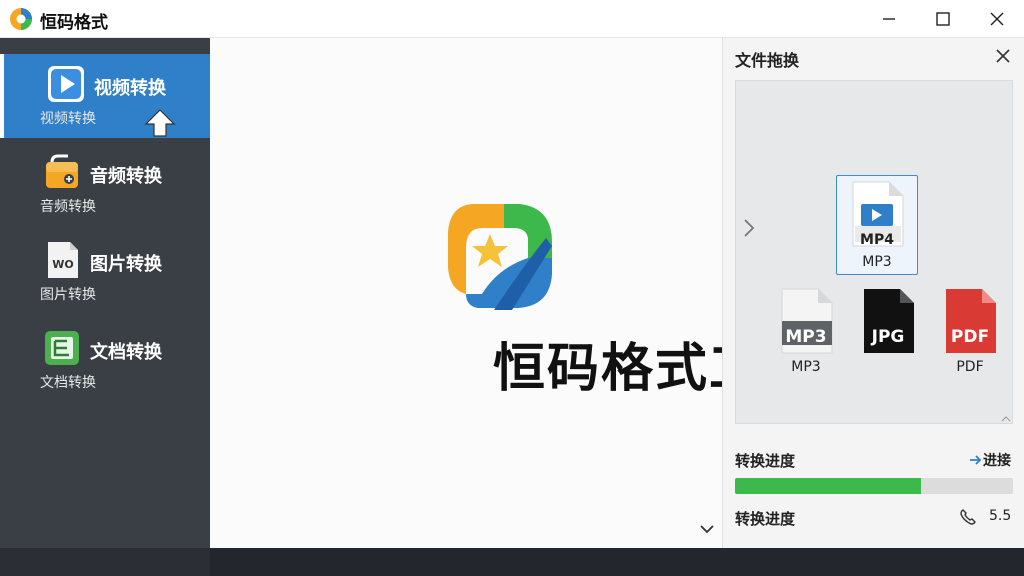 The width and height of the screenshot is (1024, 576). Describe the element at coordinates (767, 60) in the screenshot. I see `panel-title: 文件拖换` at that location.